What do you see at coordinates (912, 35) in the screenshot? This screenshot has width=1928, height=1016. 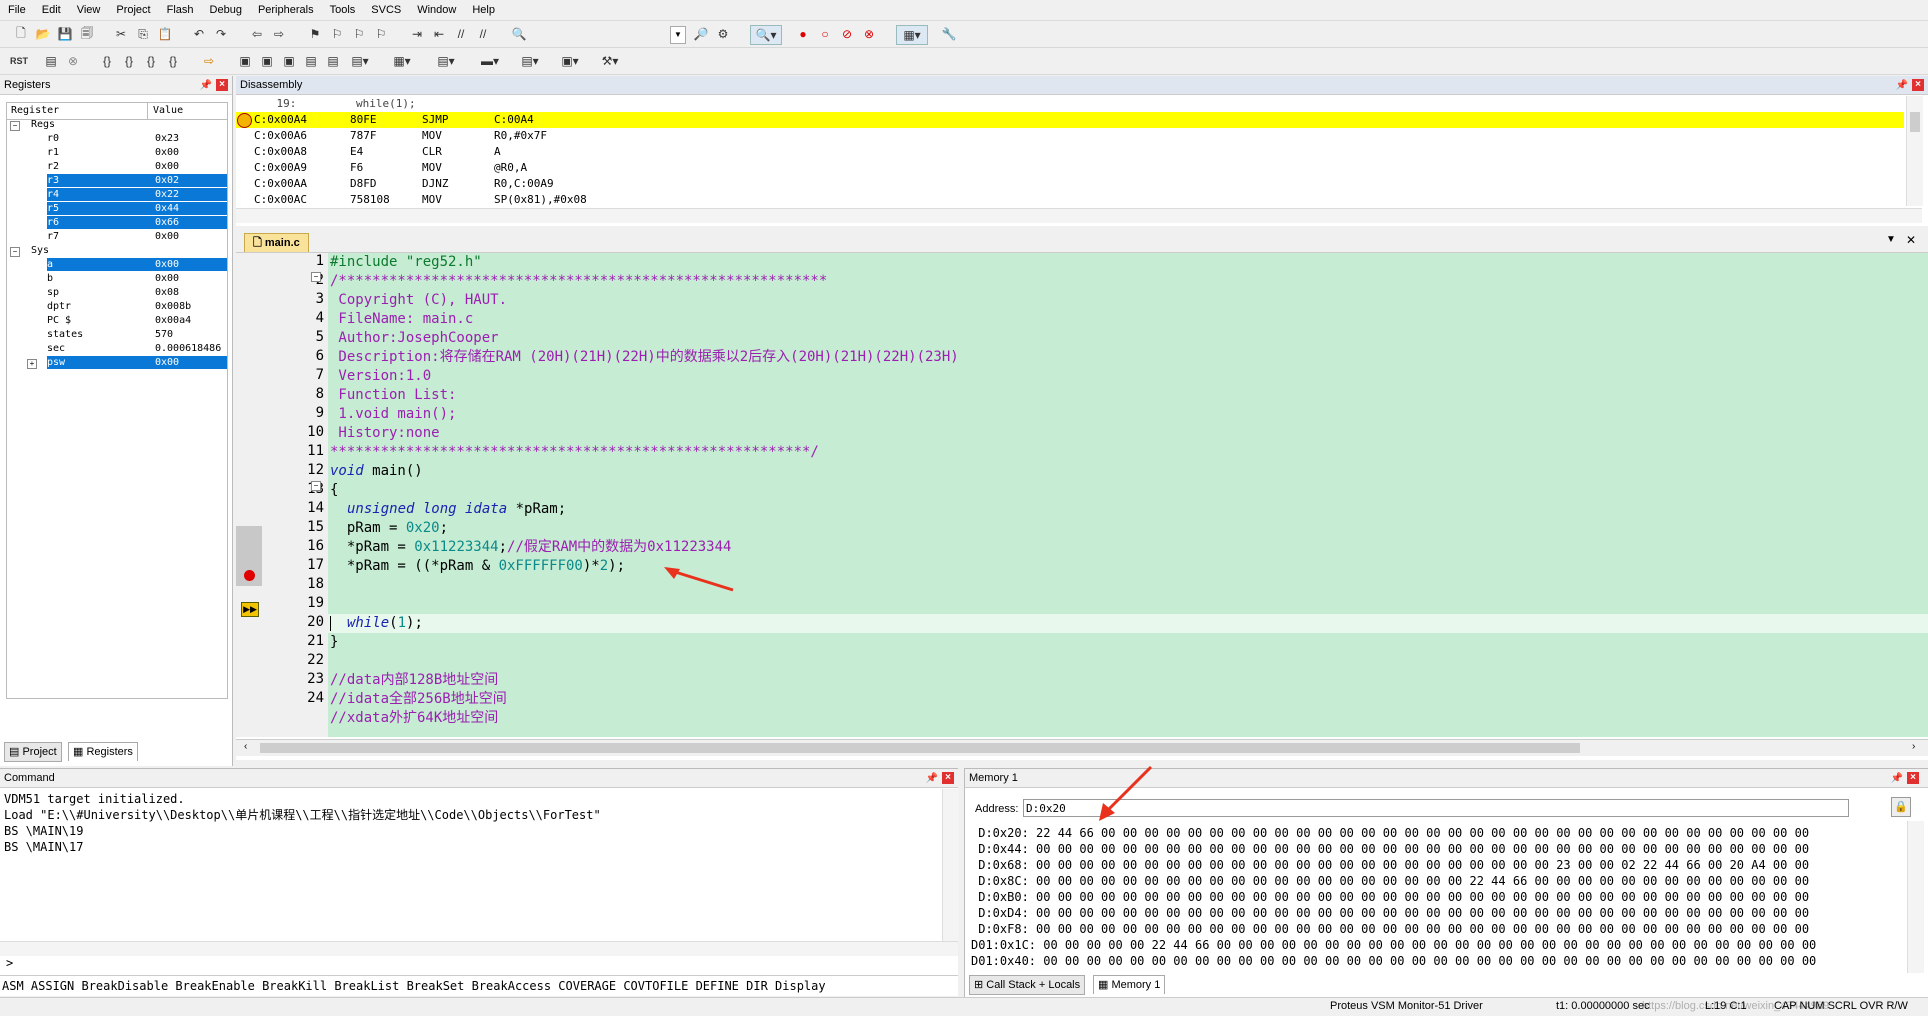 I see `window-layout-icon: ▦▾` at bounding box center [912, 35].